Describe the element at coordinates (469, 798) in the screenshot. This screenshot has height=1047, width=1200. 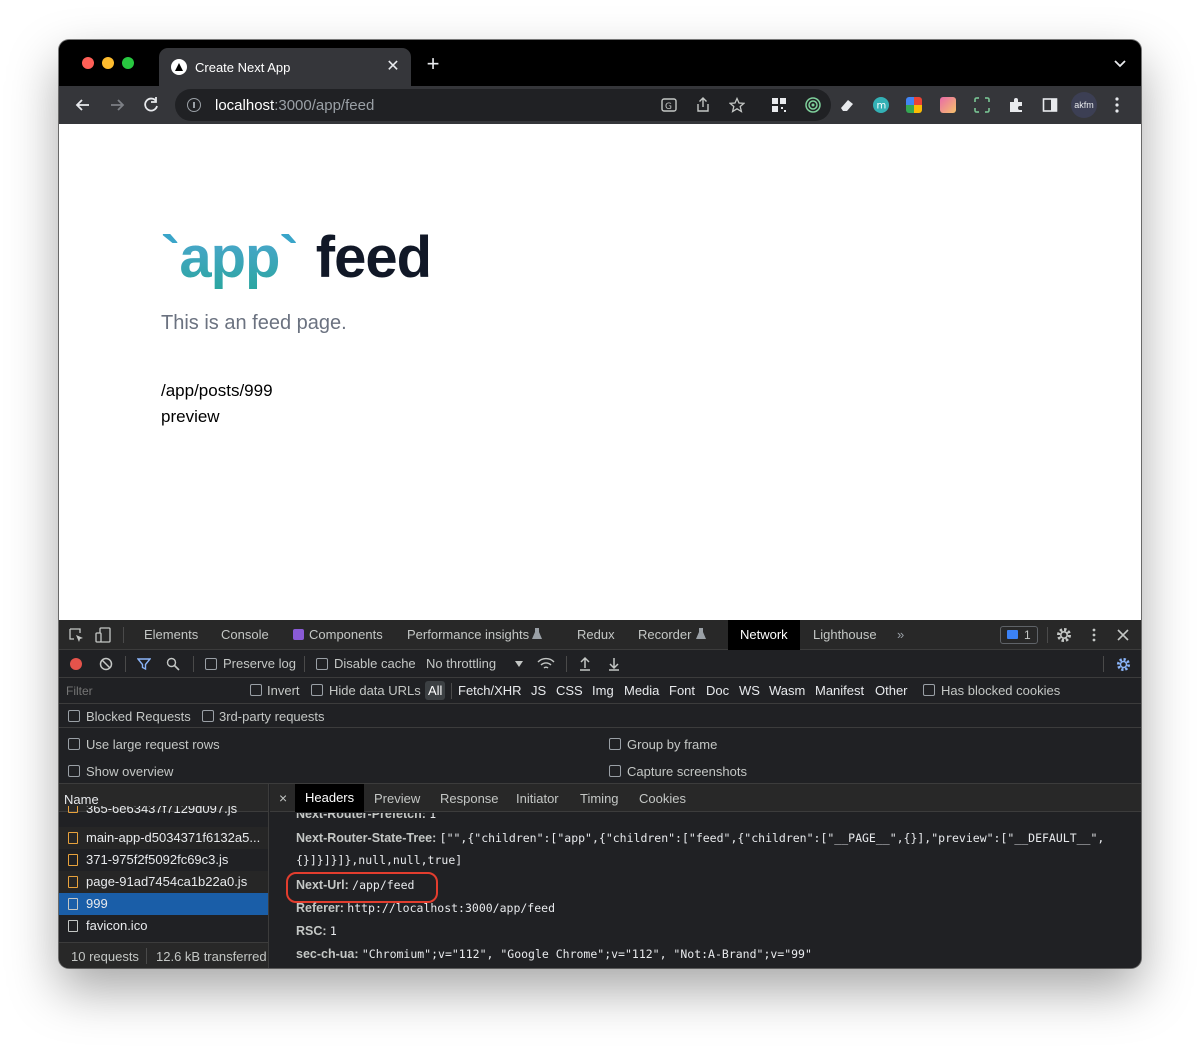
I see `tab-response: Response` at that location.